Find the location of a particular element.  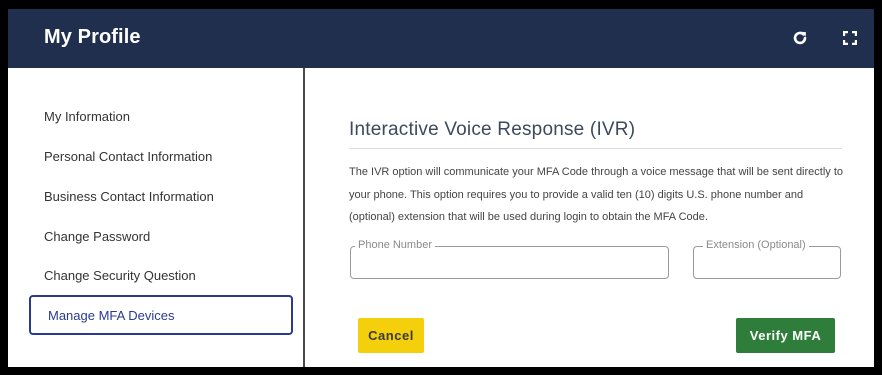

verify-mfa-button: Verify MFA is located at coordinates (785, 335).